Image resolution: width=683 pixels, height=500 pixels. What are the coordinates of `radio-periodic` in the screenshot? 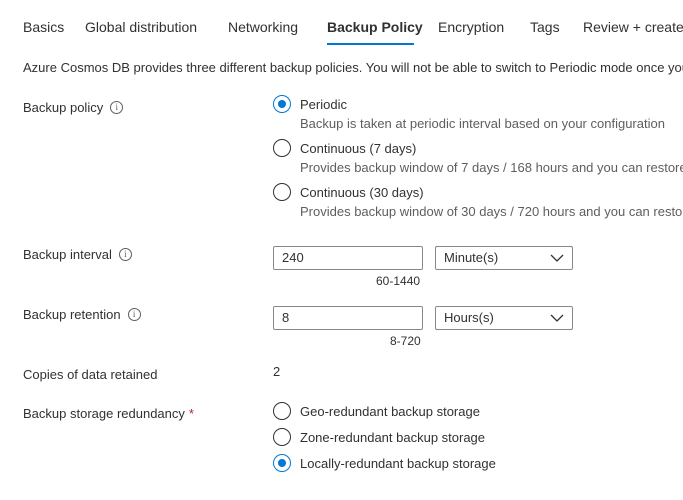 It's located at (282, 104).